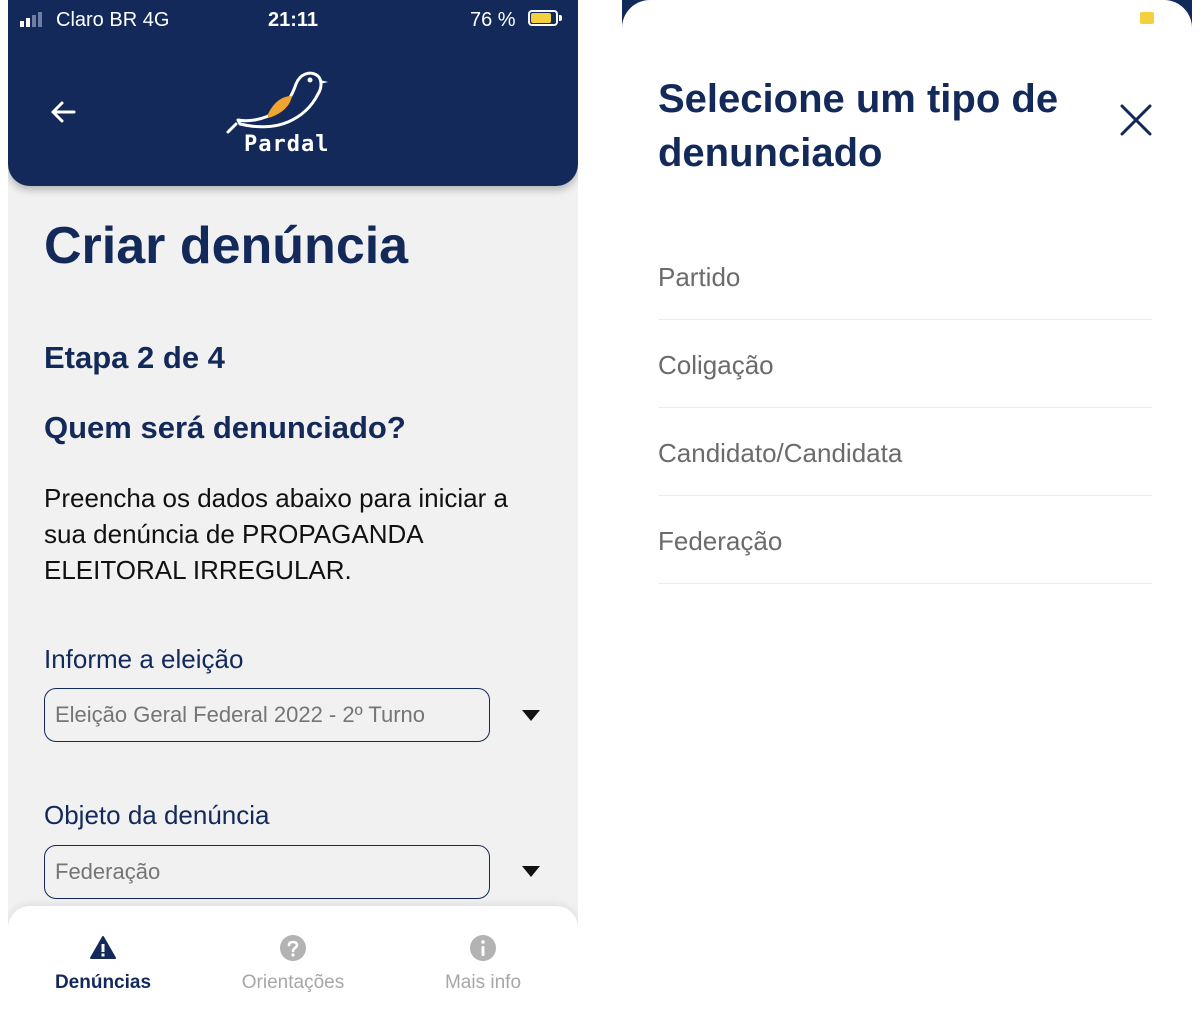  What do you see at coordinates (113, 20) in the screenshot?
I see `carrier-label: Claro BR 4G` at bounding box center [113, 20].